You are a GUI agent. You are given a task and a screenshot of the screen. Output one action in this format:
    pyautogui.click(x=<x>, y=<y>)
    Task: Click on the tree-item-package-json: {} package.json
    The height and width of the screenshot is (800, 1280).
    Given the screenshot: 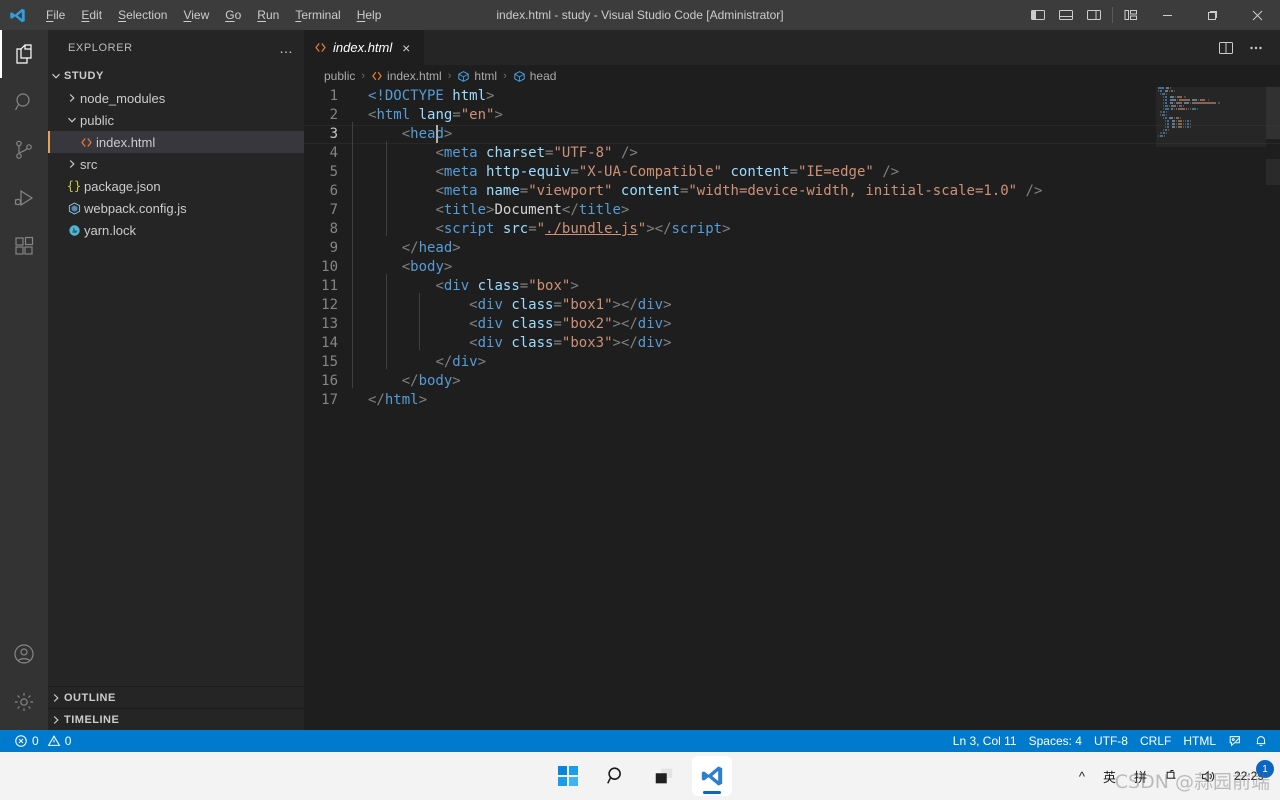 What is the action you would take?
    pyautogui.click(x=176, y=186)
    